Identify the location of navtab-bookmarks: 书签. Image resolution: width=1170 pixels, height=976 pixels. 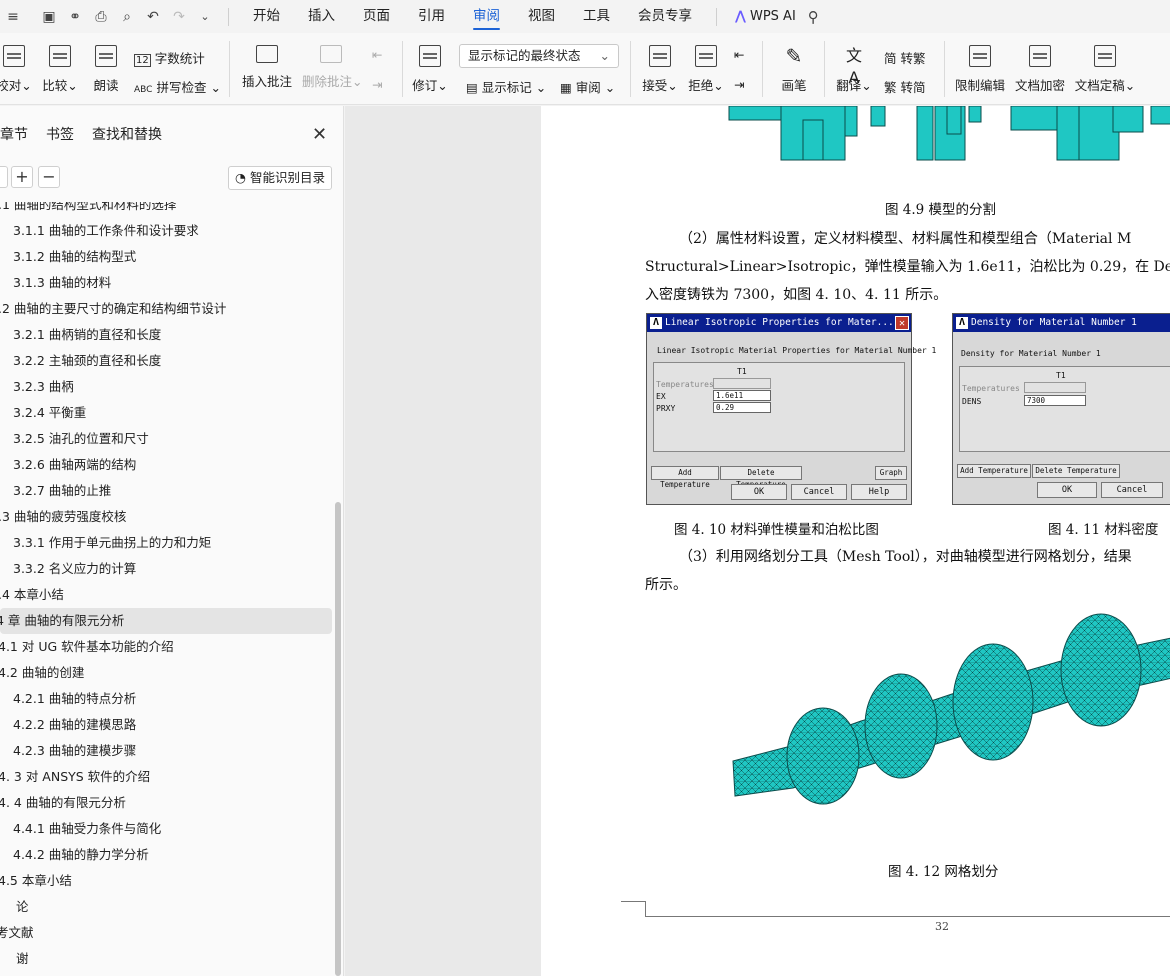
(60, 134).